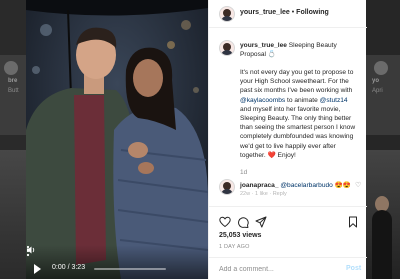 The image size is (400, 279). What do you see at coordinates (353, 222) in the screenshot?
I see `save-icon` at bounding box center [353, 222].